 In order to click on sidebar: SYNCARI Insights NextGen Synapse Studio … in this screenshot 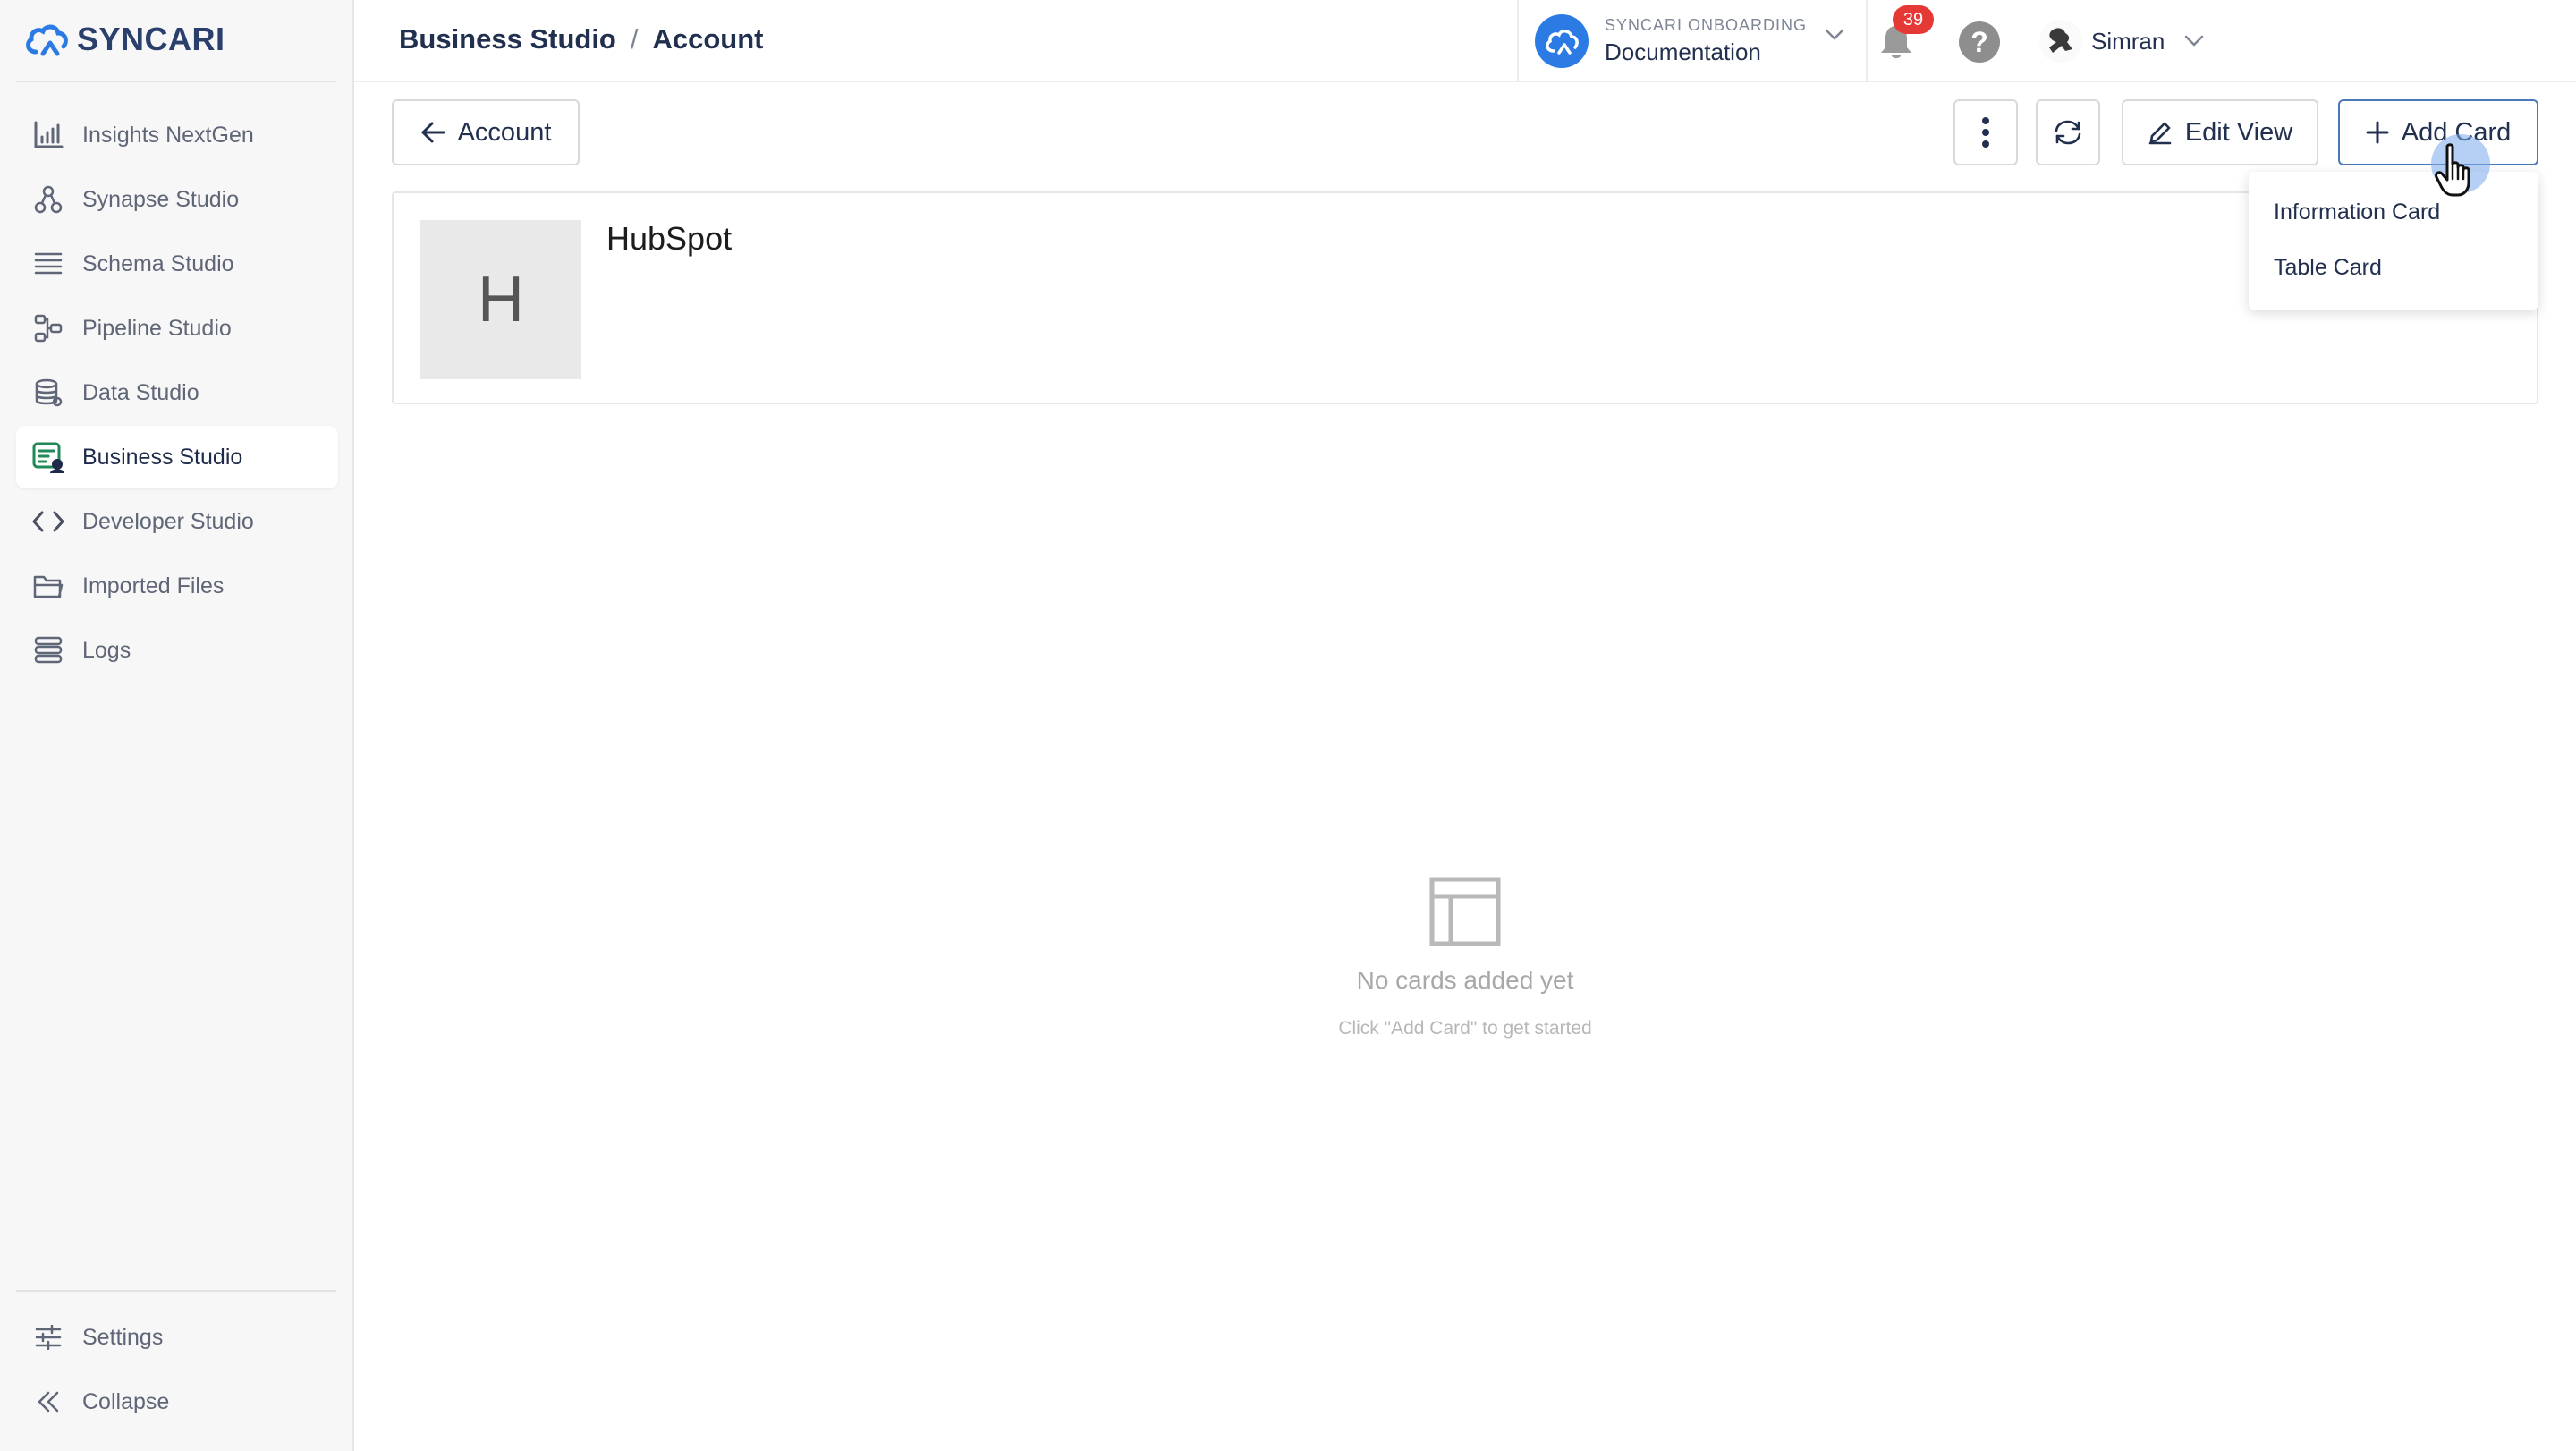, I will do `click(177, 726)`.